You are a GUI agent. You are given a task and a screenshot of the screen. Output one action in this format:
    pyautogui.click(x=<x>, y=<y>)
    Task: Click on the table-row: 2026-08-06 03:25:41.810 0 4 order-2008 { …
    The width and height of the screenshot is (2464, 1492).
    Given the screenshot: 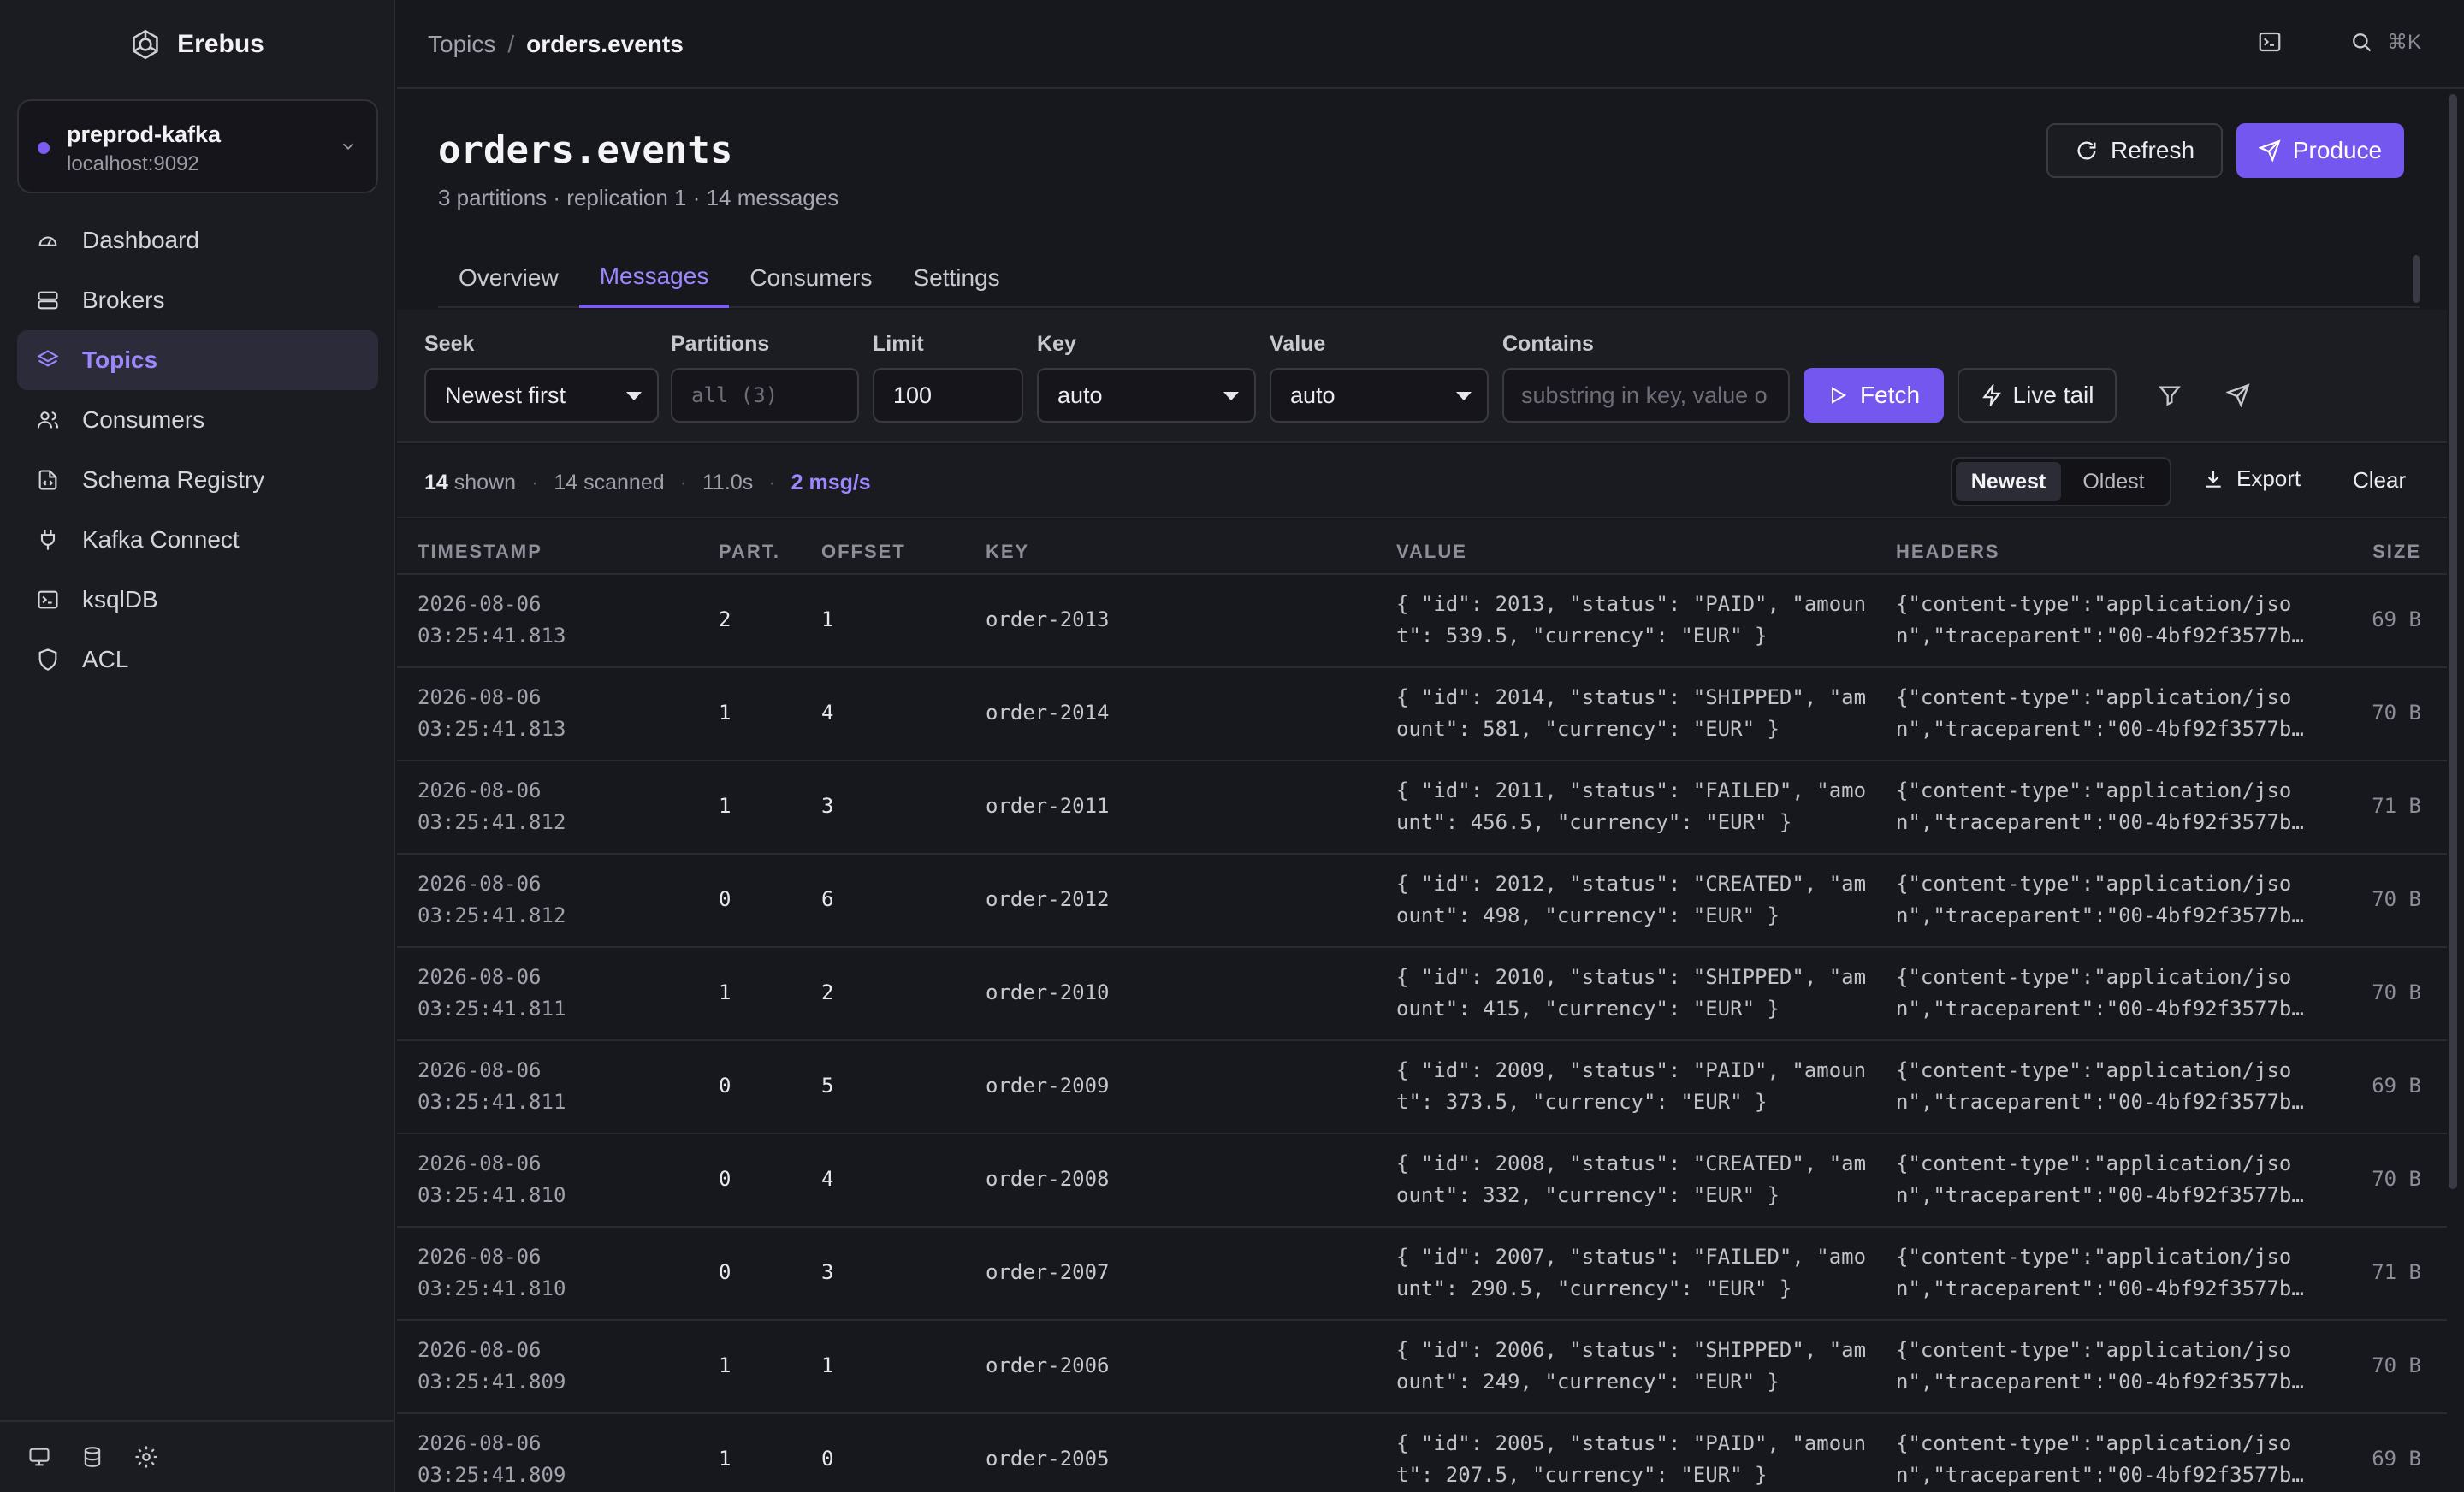 What is the action you would take?
    pyautogui.click(x=1422, y=1181)
    